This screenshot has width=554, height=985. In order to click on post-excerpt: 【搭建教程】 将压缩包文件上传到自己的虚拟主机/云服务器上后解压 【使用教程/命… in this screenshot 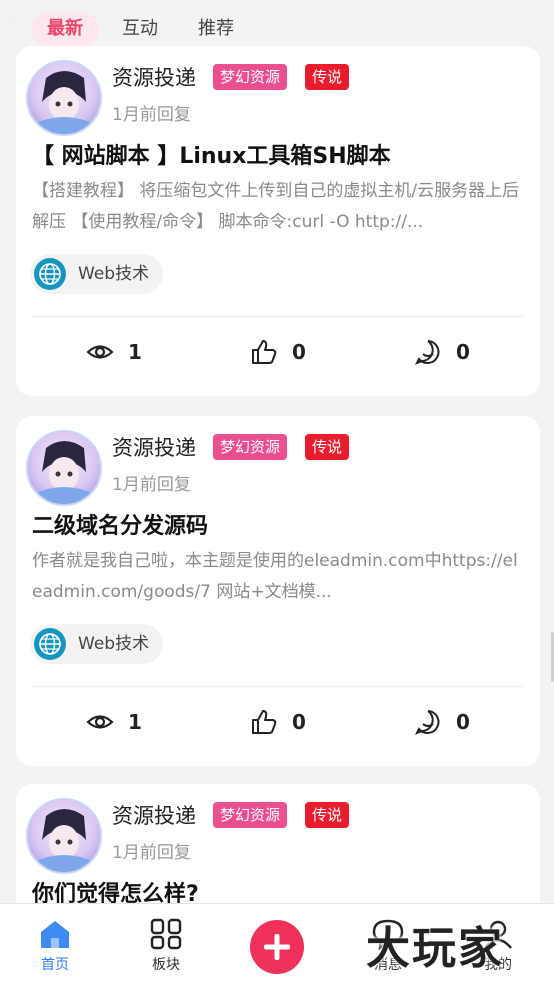, I will do `click(280, 207)`.